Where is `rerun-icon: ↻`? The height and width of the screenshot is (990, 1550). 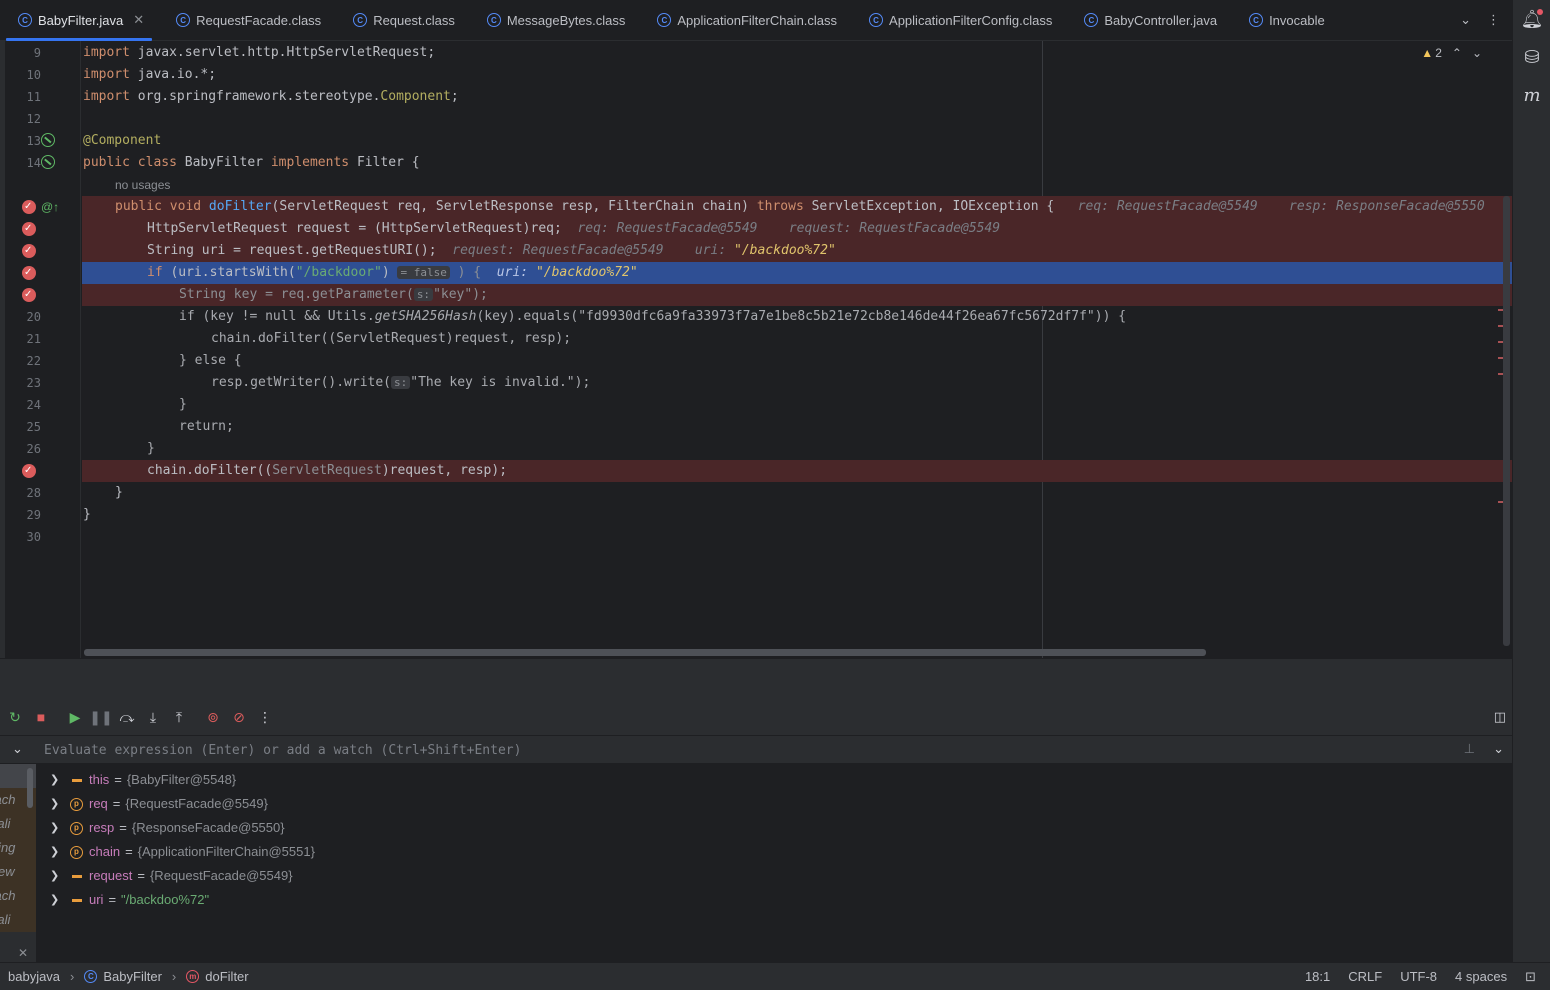 rerun-icon: ↻ is located at coordinates (15, 717).